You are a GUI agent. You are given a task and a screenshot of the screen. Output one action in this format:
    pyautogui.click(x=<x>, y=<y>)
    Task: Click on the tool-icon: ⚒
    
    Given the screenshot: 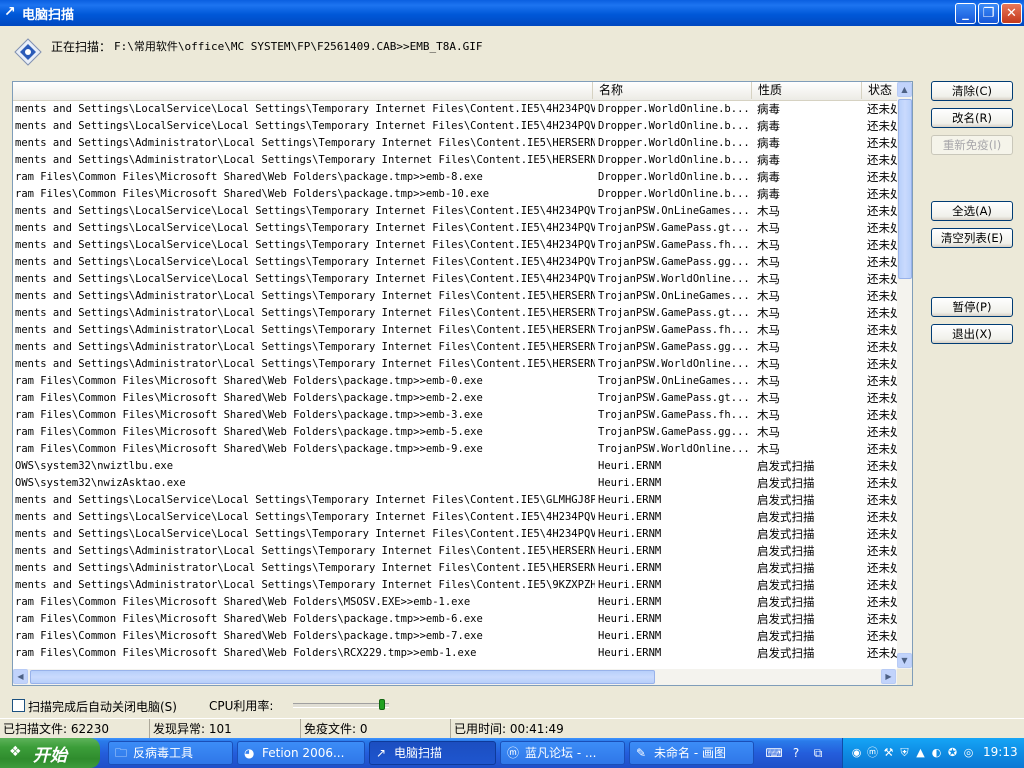 What is the action you would take?
    pyautogui.click(x=888, y=752)
    